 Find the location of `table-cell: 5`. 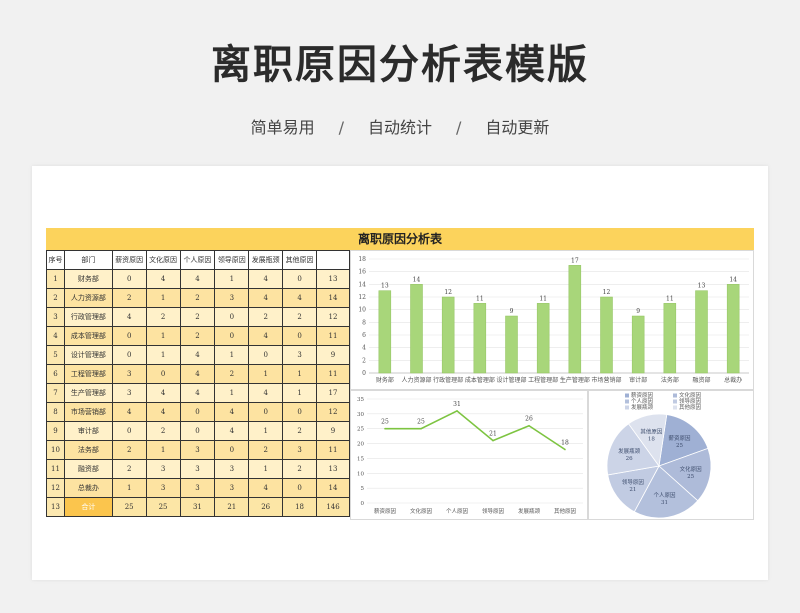

table-cell: 5 is located at coordinates (55, 355).